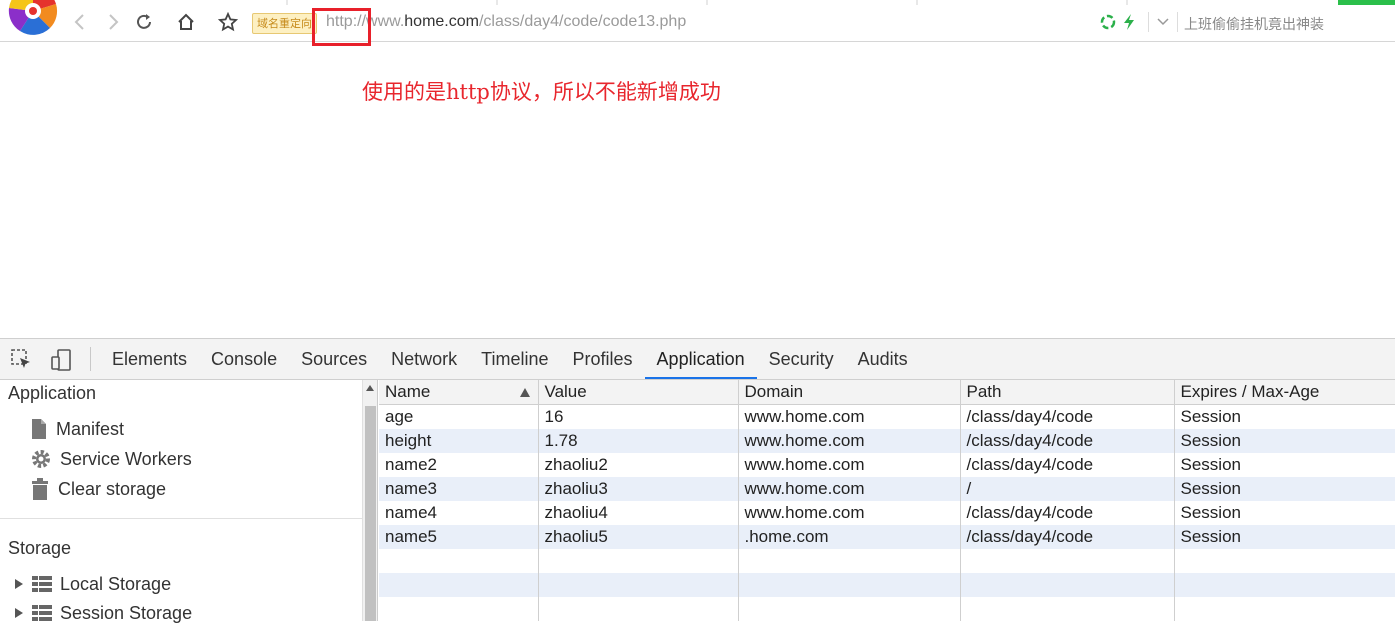 Image resolution: width=1395 pixels, height=626 pixels. I want to click on cell-path: /, so click(1067, 489).